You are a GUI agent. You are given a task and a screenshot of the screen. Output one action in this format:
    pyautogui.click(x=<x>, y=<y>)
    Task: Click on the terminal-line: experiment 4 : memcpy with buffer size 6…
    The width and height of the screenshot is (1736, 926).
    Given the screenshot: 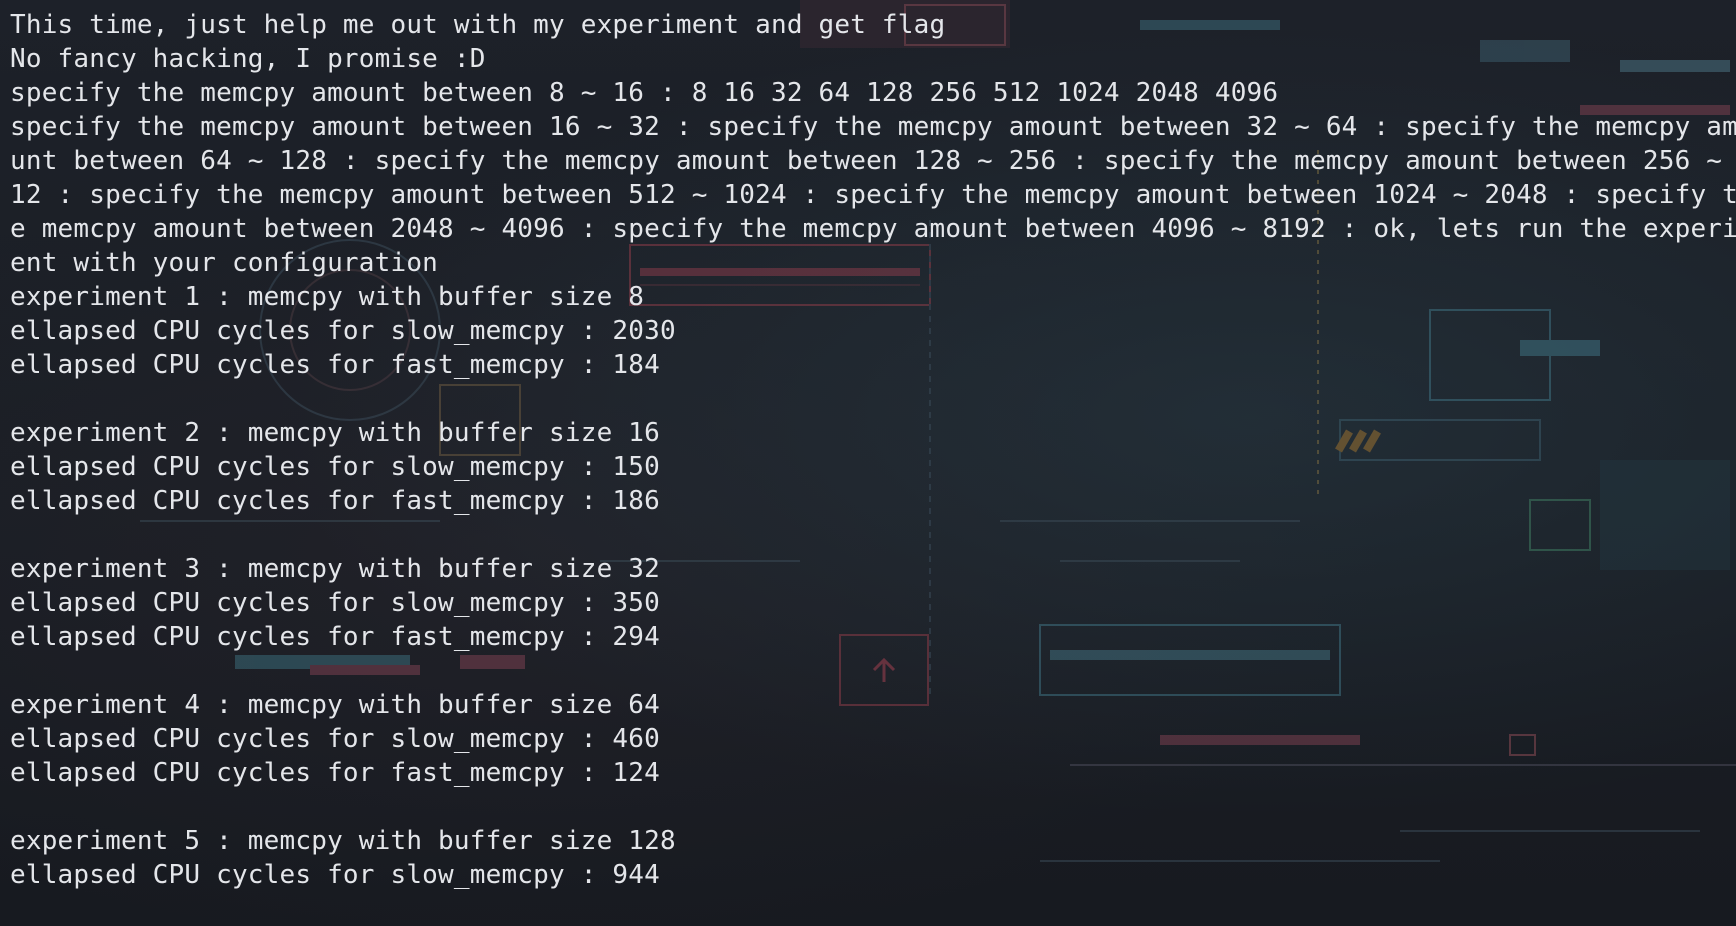 What is the action you would take?
    pyautogui.click(x=335, y=705)
    